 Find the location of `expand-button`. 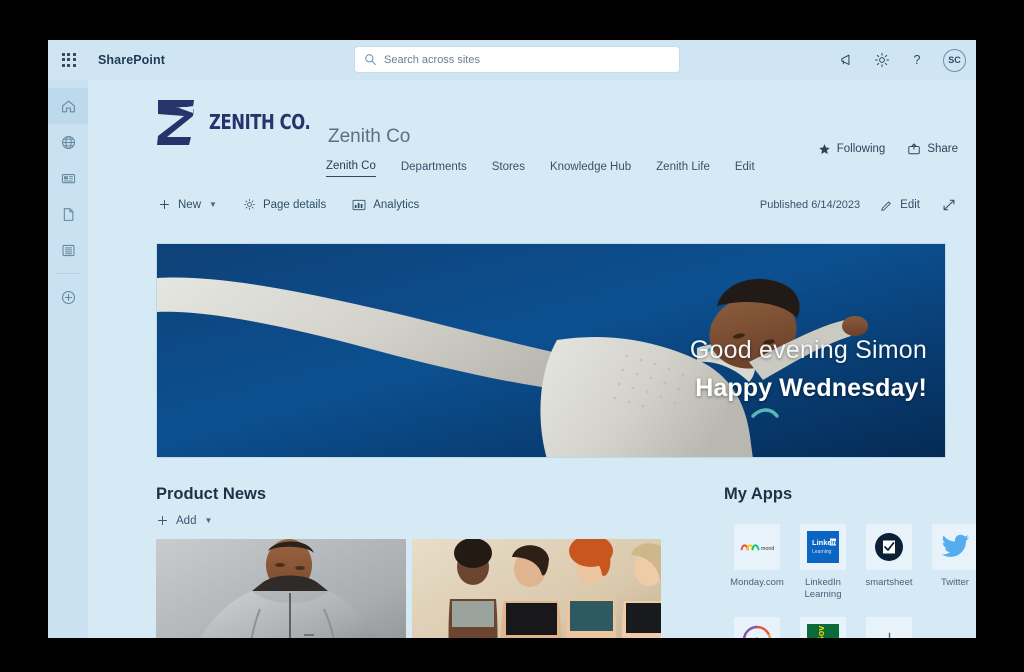

expand-button is located at coordinates (949, 205).